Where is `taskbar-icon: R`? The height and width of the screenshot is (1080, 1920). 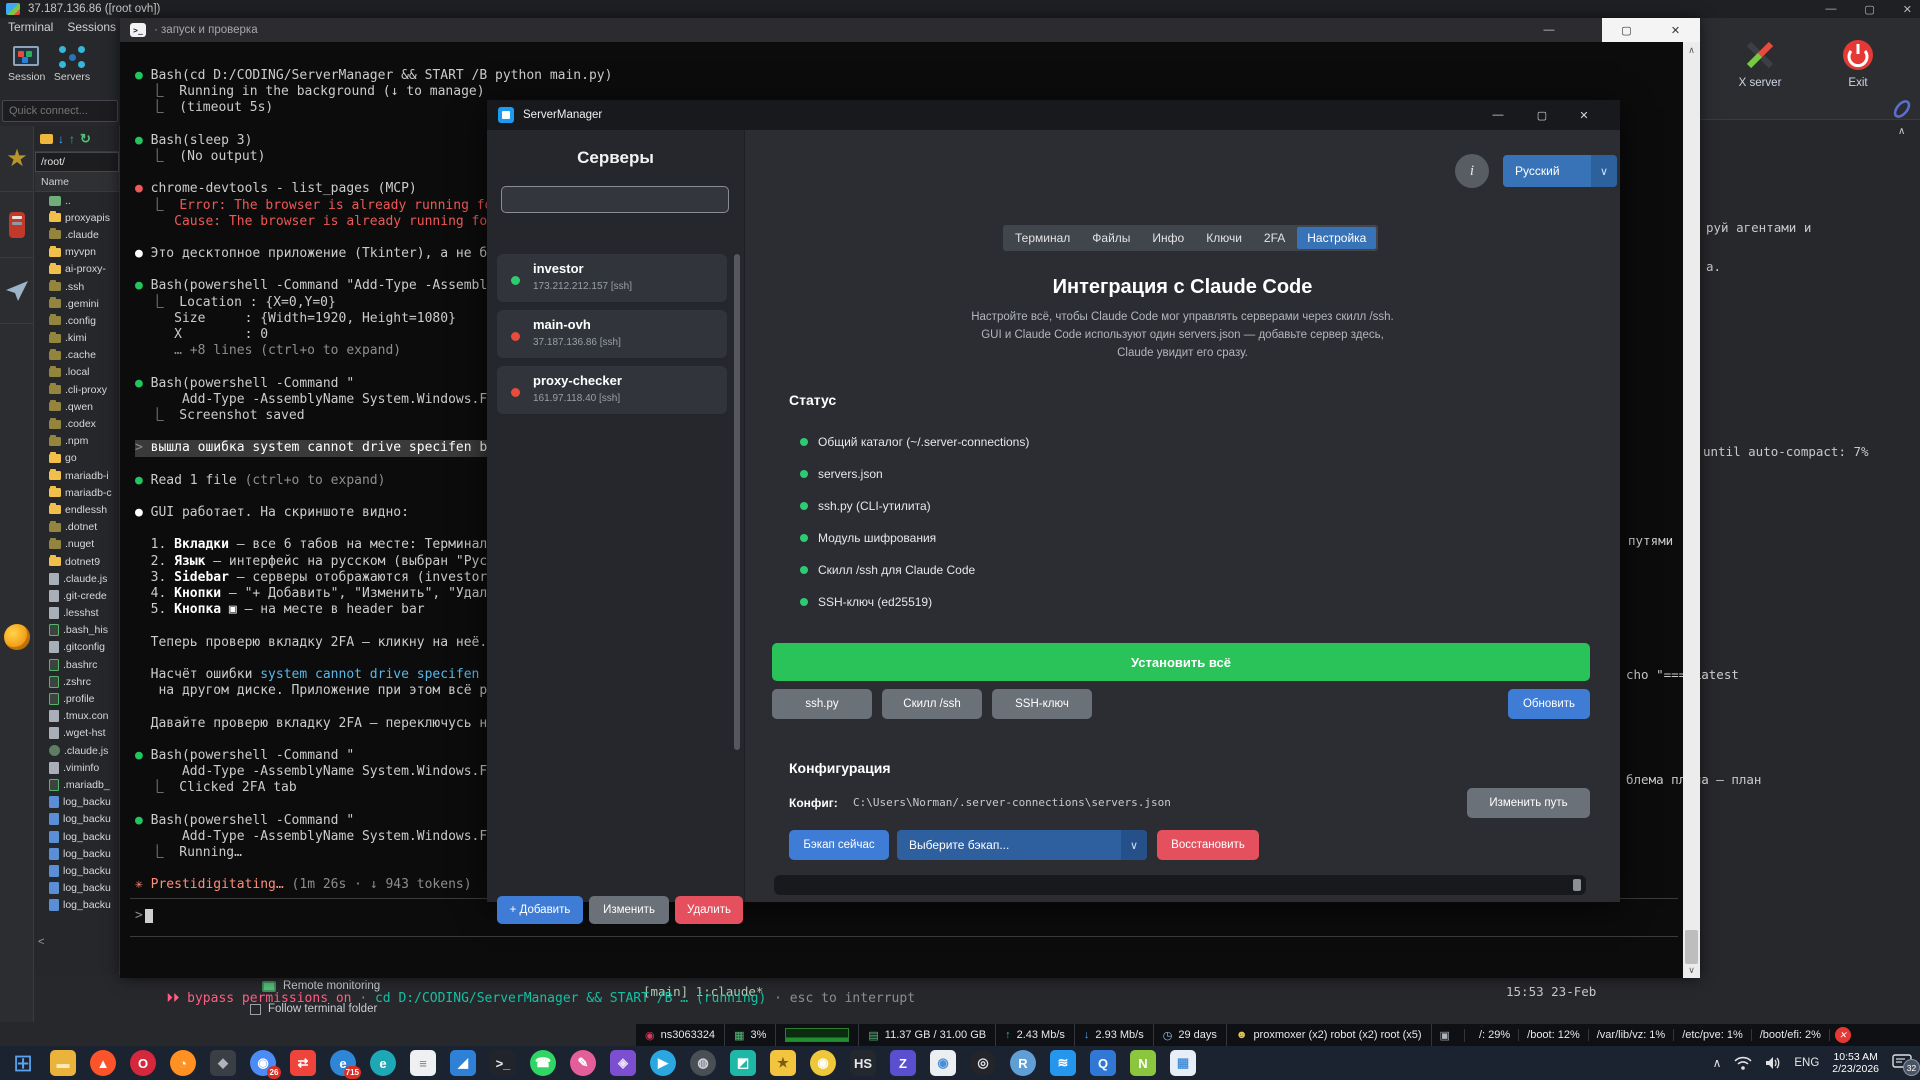
taskbar-icon: R is located at coordinates (1023, 1063).